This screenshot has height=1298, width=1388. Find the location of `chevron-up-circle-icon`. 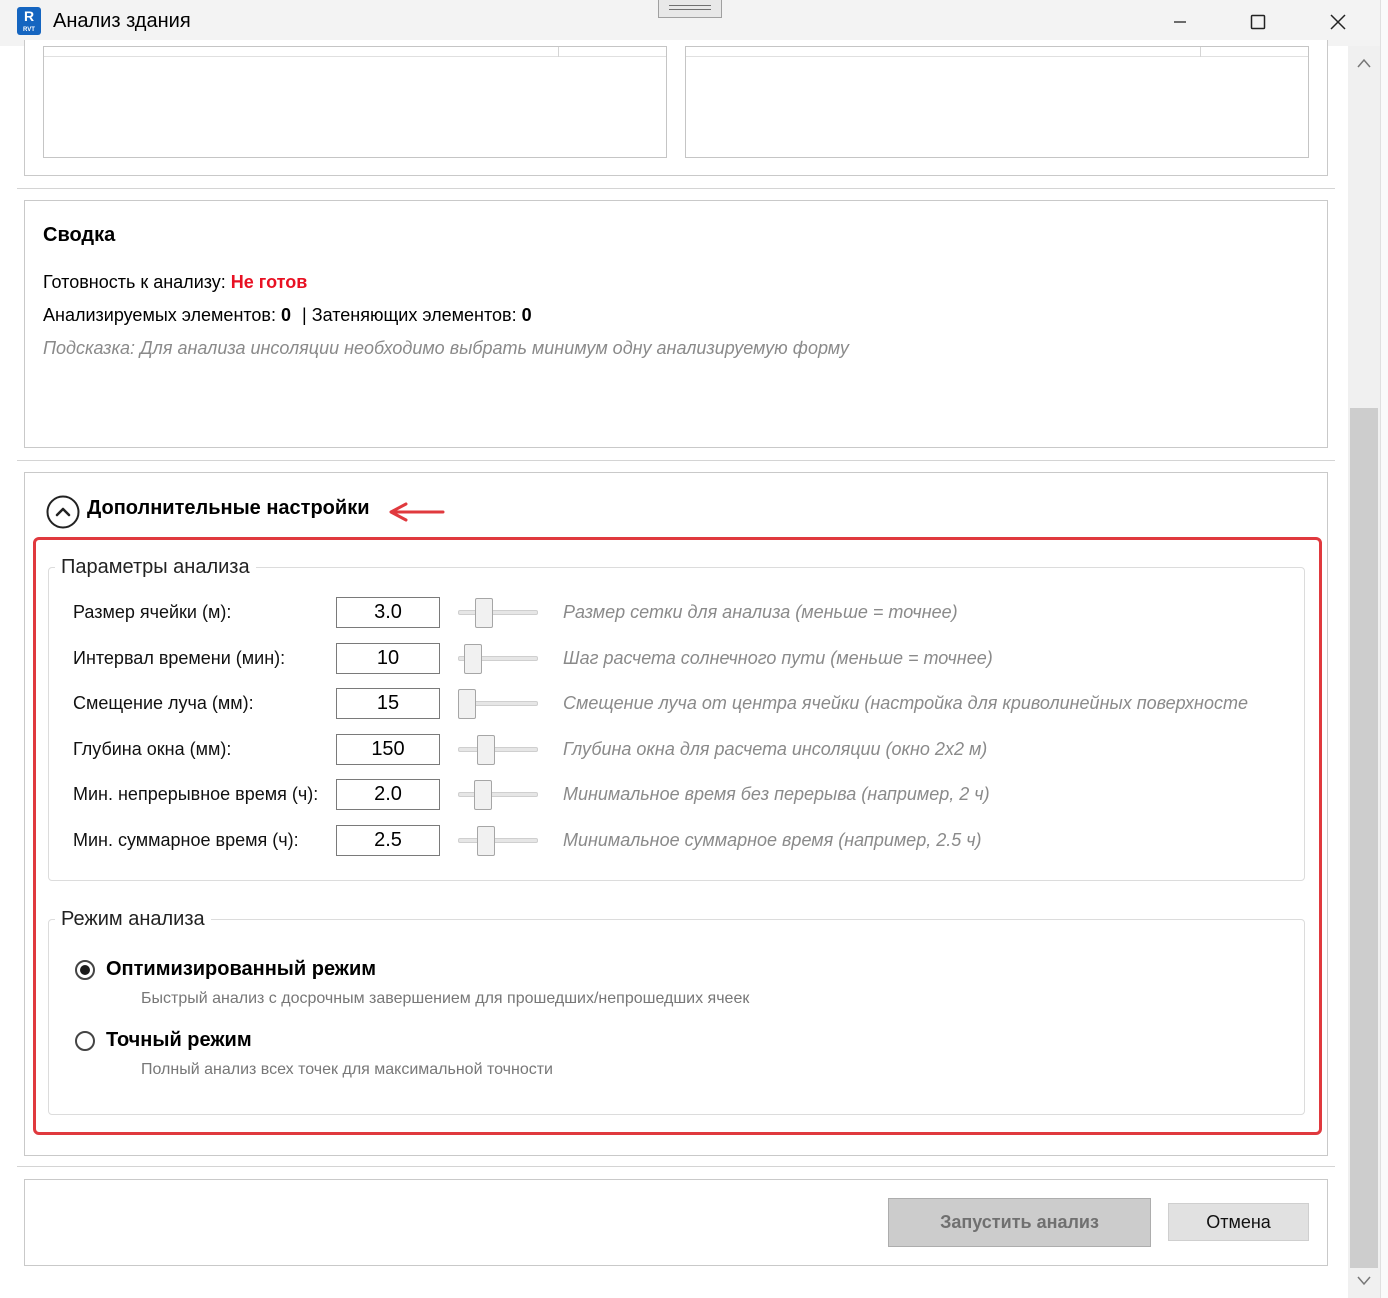

chevron-up-circle-icon is located at coordinates (63, 512).